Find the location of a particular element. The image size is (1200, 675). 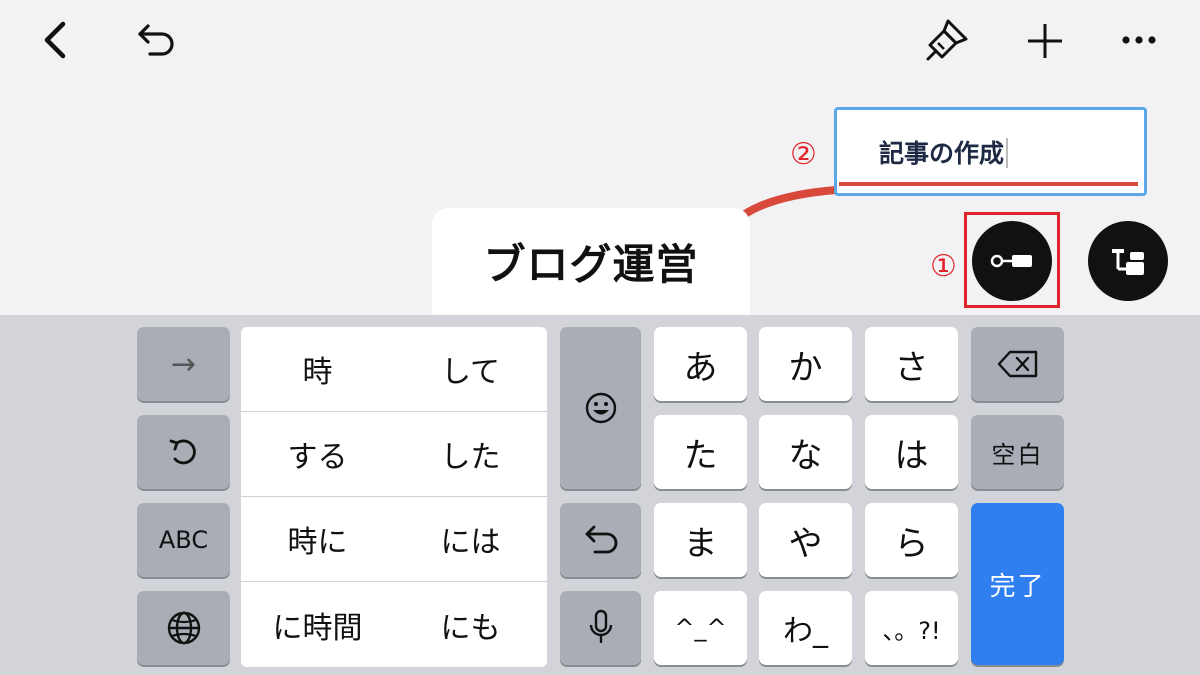

candidate: にも is located at coordinates (470, 624).